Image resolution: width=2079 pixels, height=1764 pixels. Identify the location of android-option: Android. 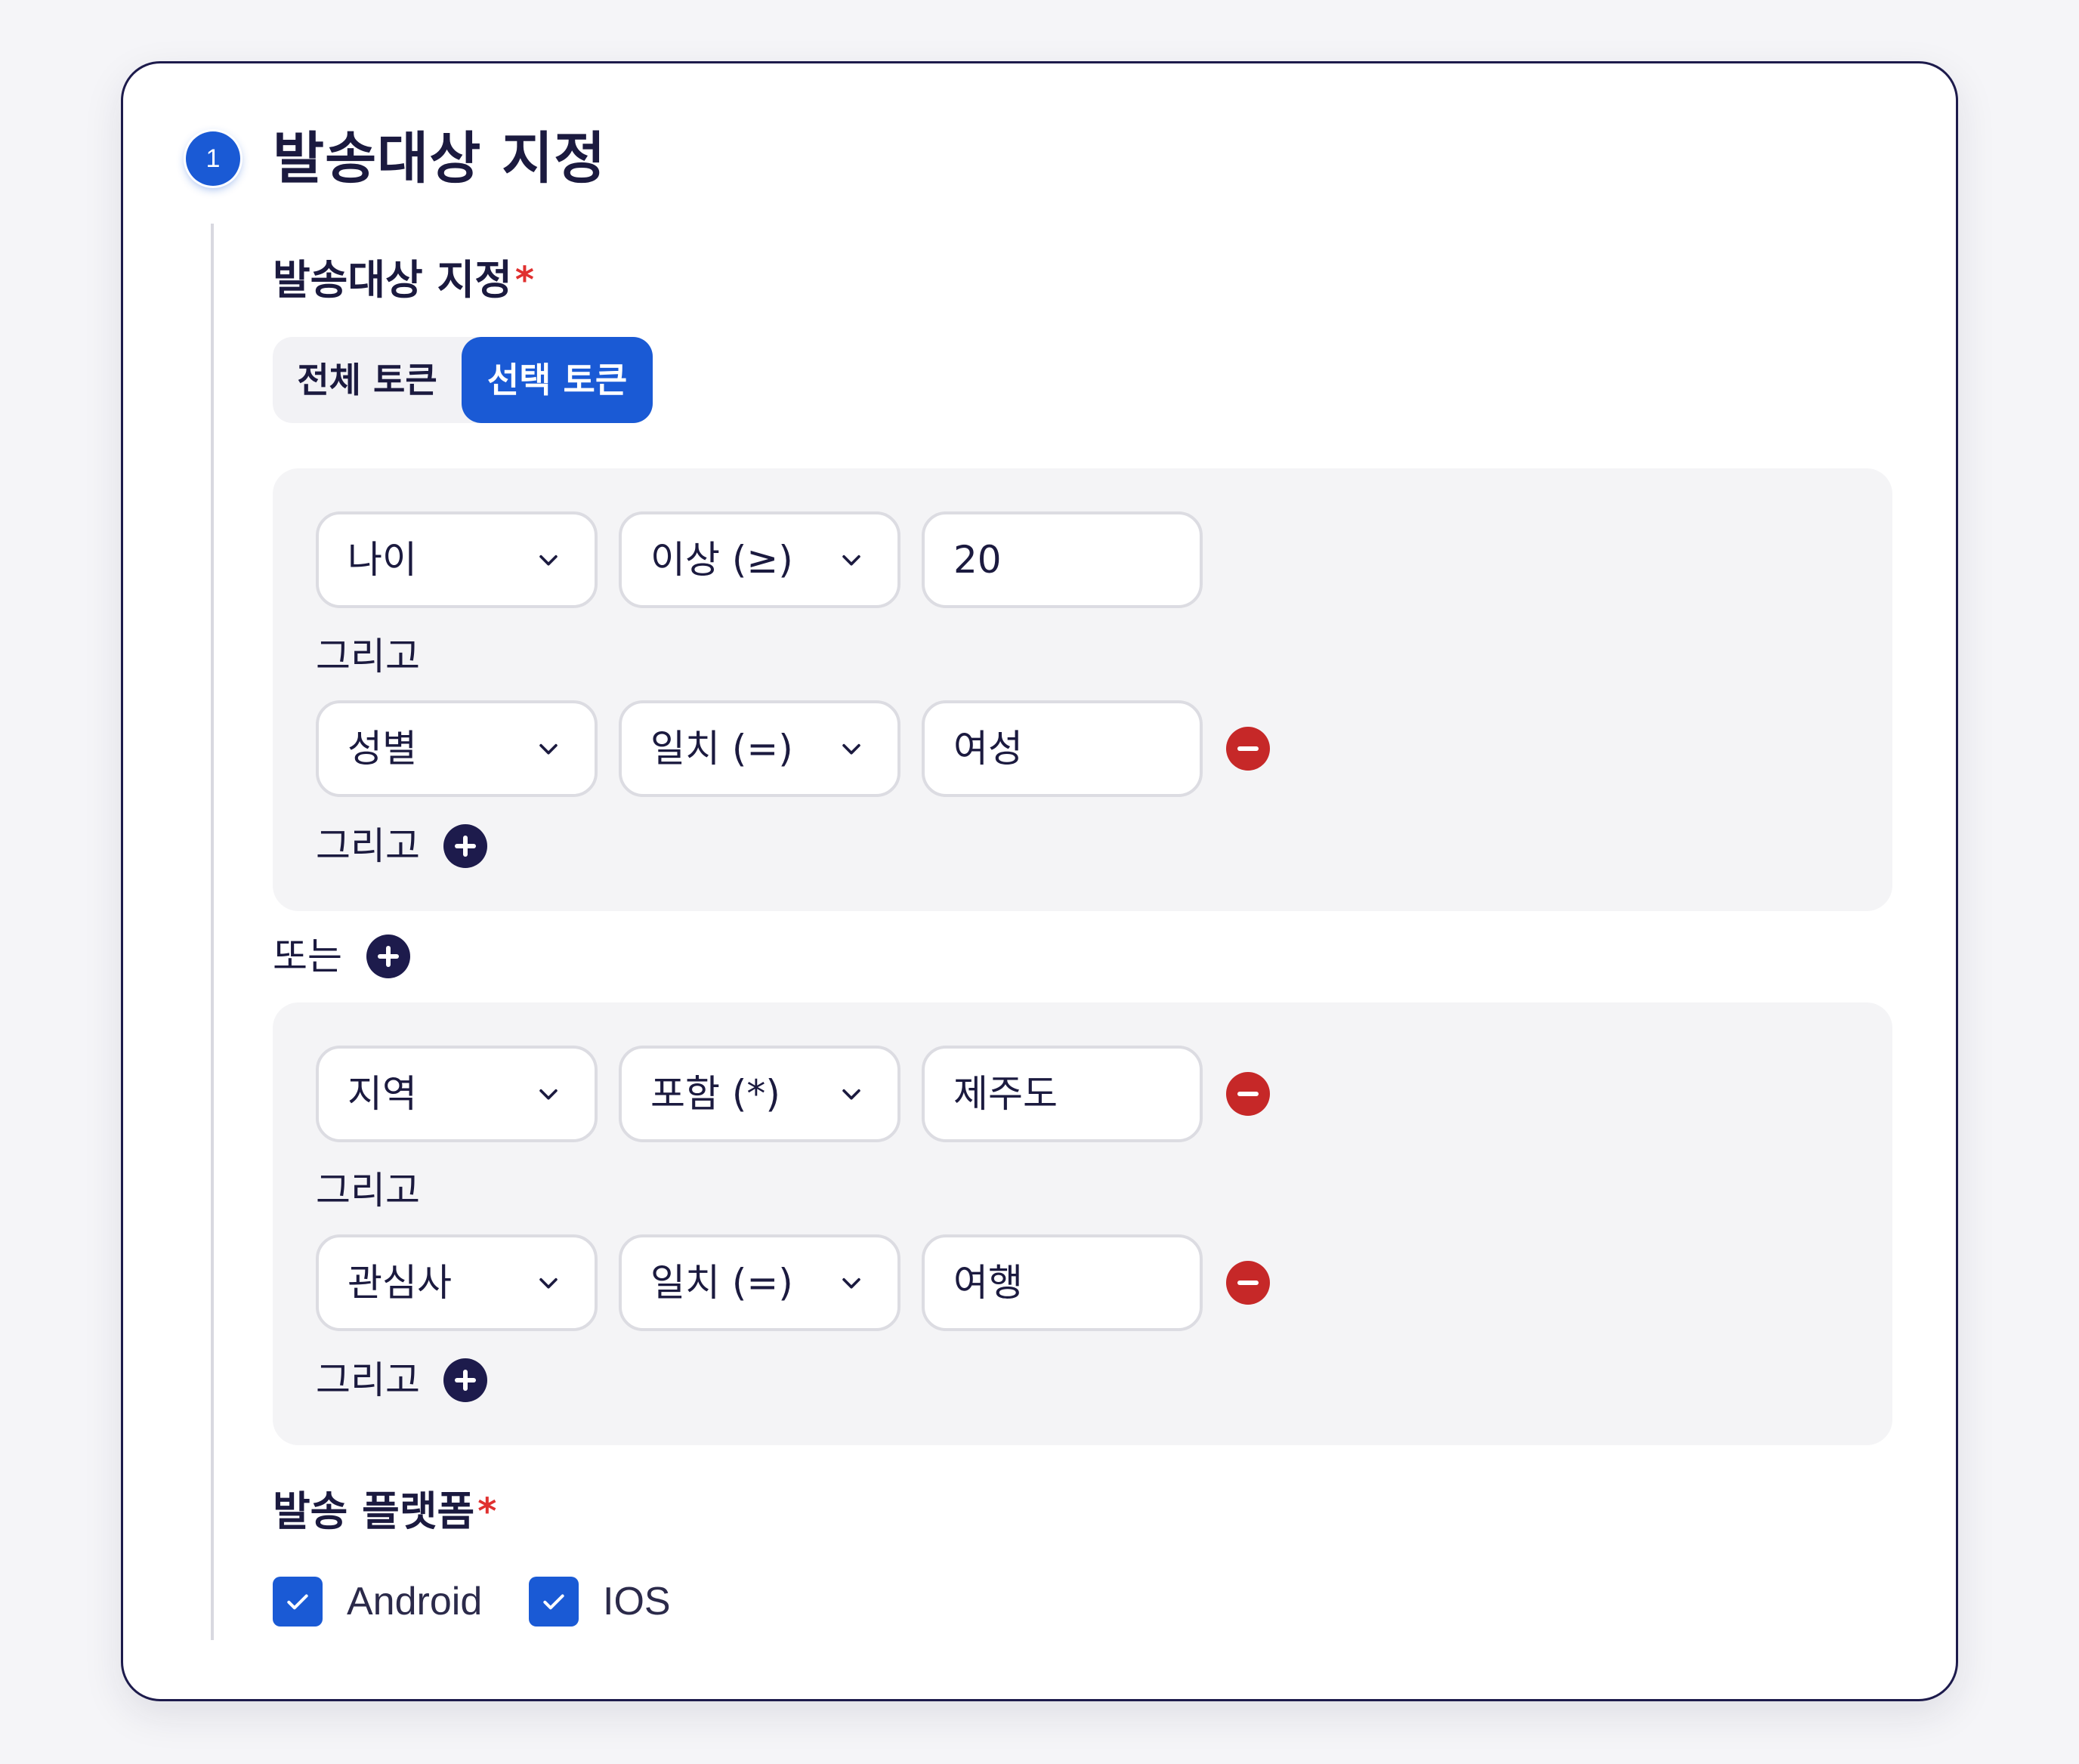
(377, 1602).